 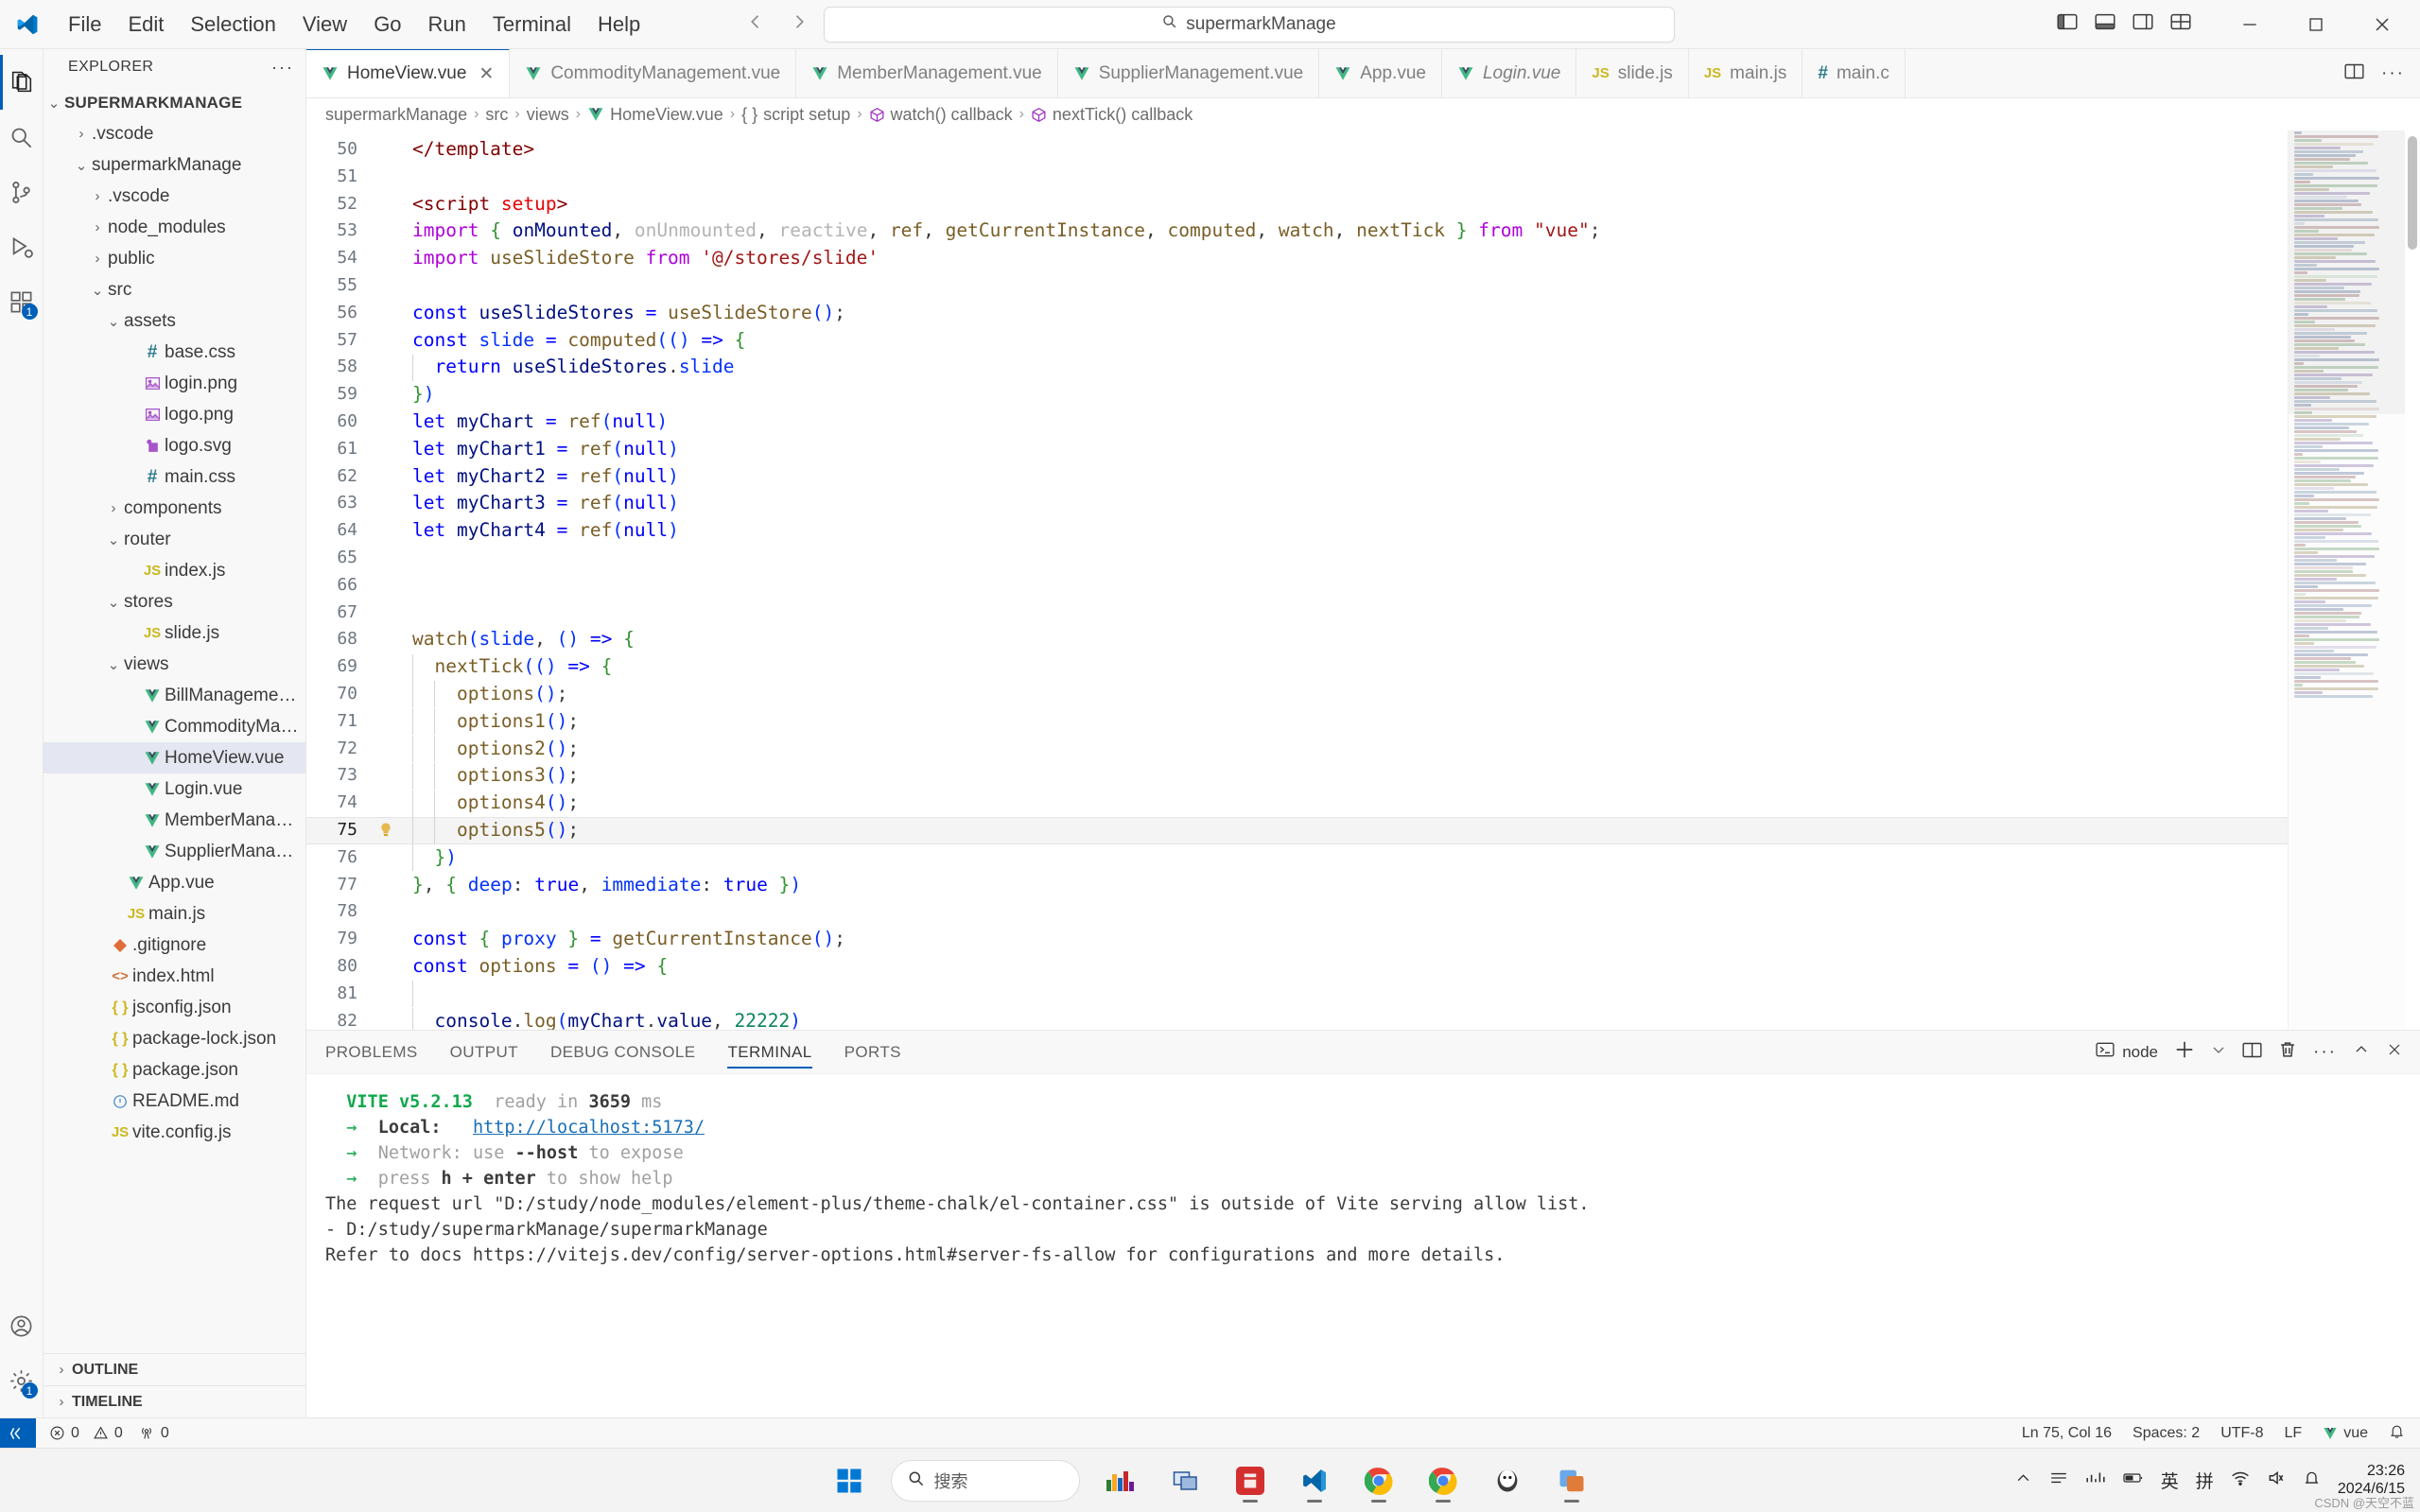 I want to click on activity-accounts, so click(x=22, y=1325).